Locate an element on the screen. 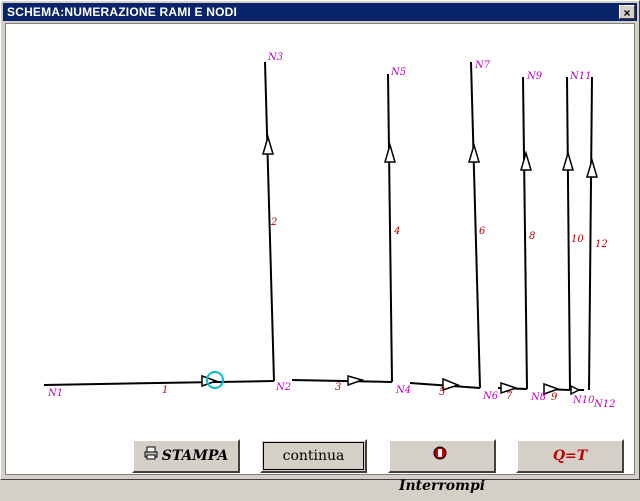 This screenshot has width=640, height=501. branch-label-1: 1 is located at coordinates (165, 390).